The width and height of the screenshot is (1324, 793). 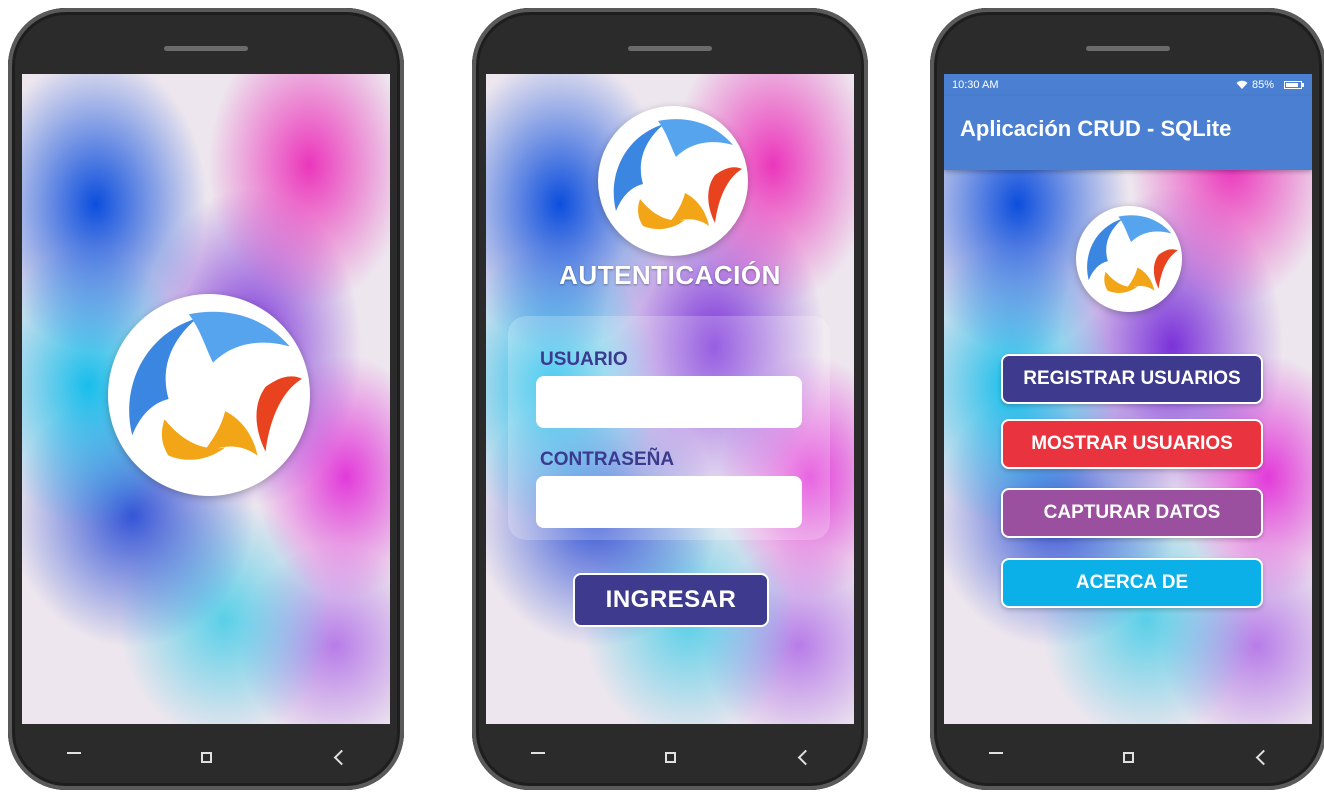 What do you see at coordinates (670, 275) in the screenshot?
I see `page-title: AUTENTICACIÓN` at bounding box center [670, 275].